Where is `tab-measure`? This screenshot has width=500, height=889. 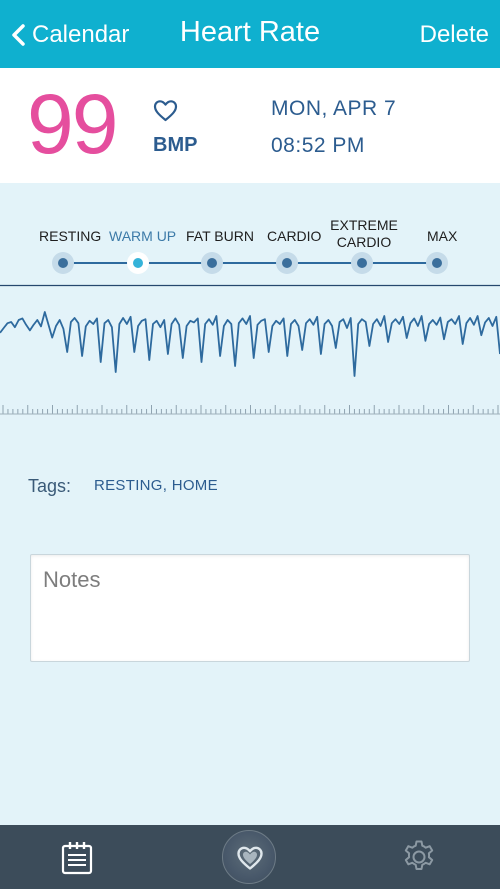
tab-measure is located at coordinates (249, 857).